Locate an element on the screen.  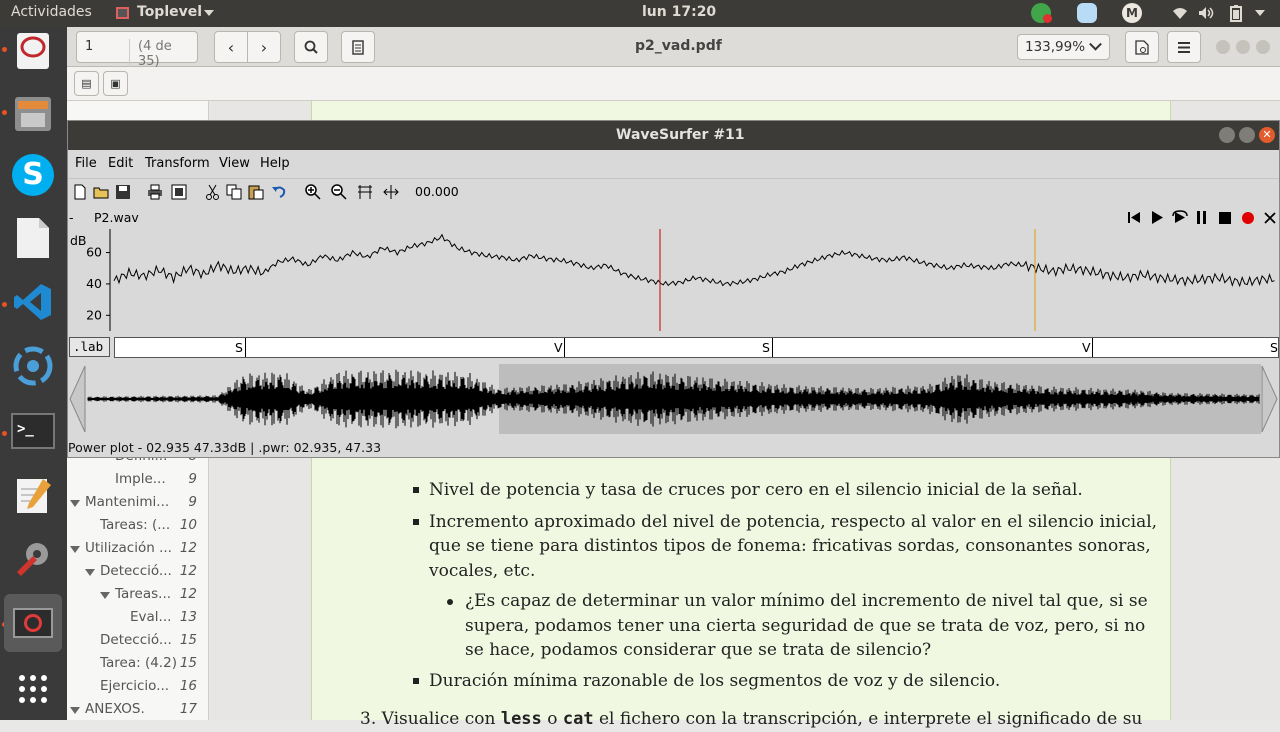
terminal-icon: >_ is located at coordinates (33, 431).